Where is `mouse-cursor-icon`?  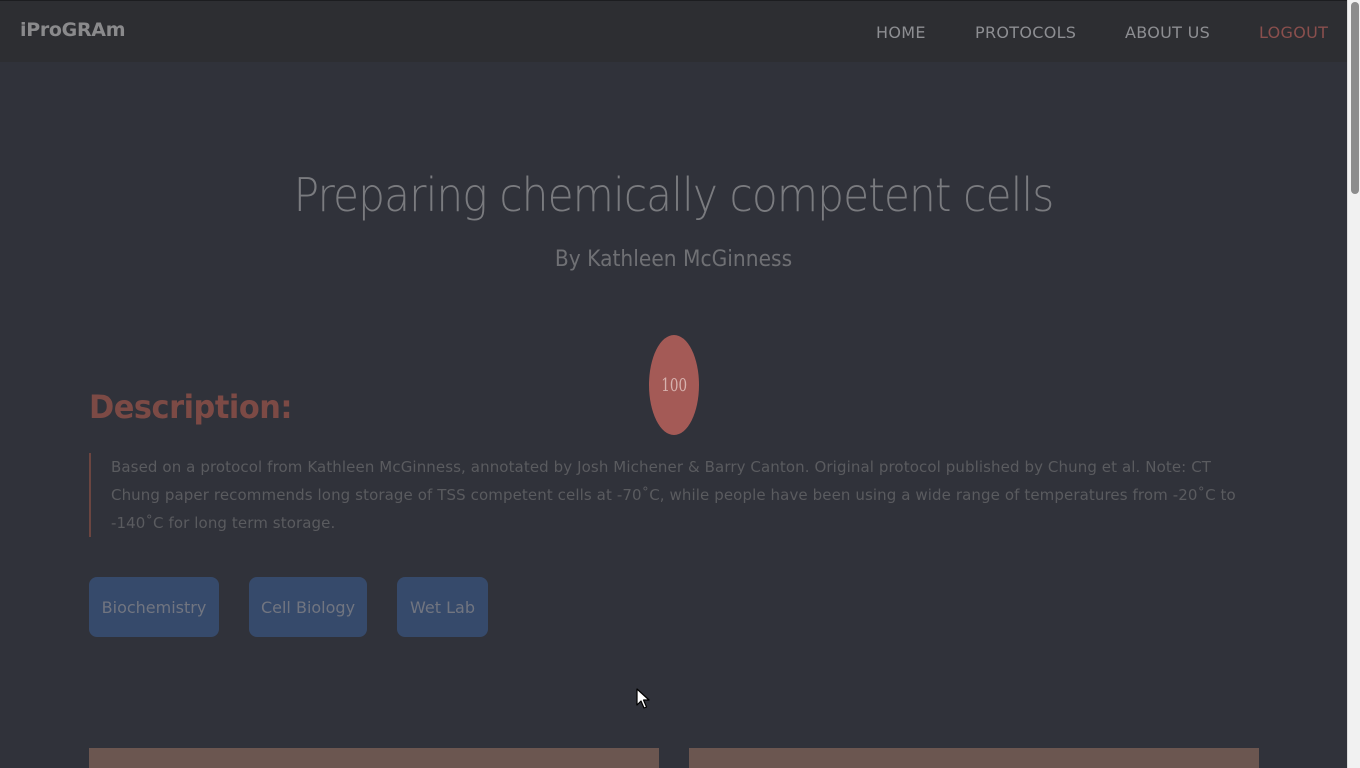 mouse-cursor-icon is located at coordinates (643, 698).